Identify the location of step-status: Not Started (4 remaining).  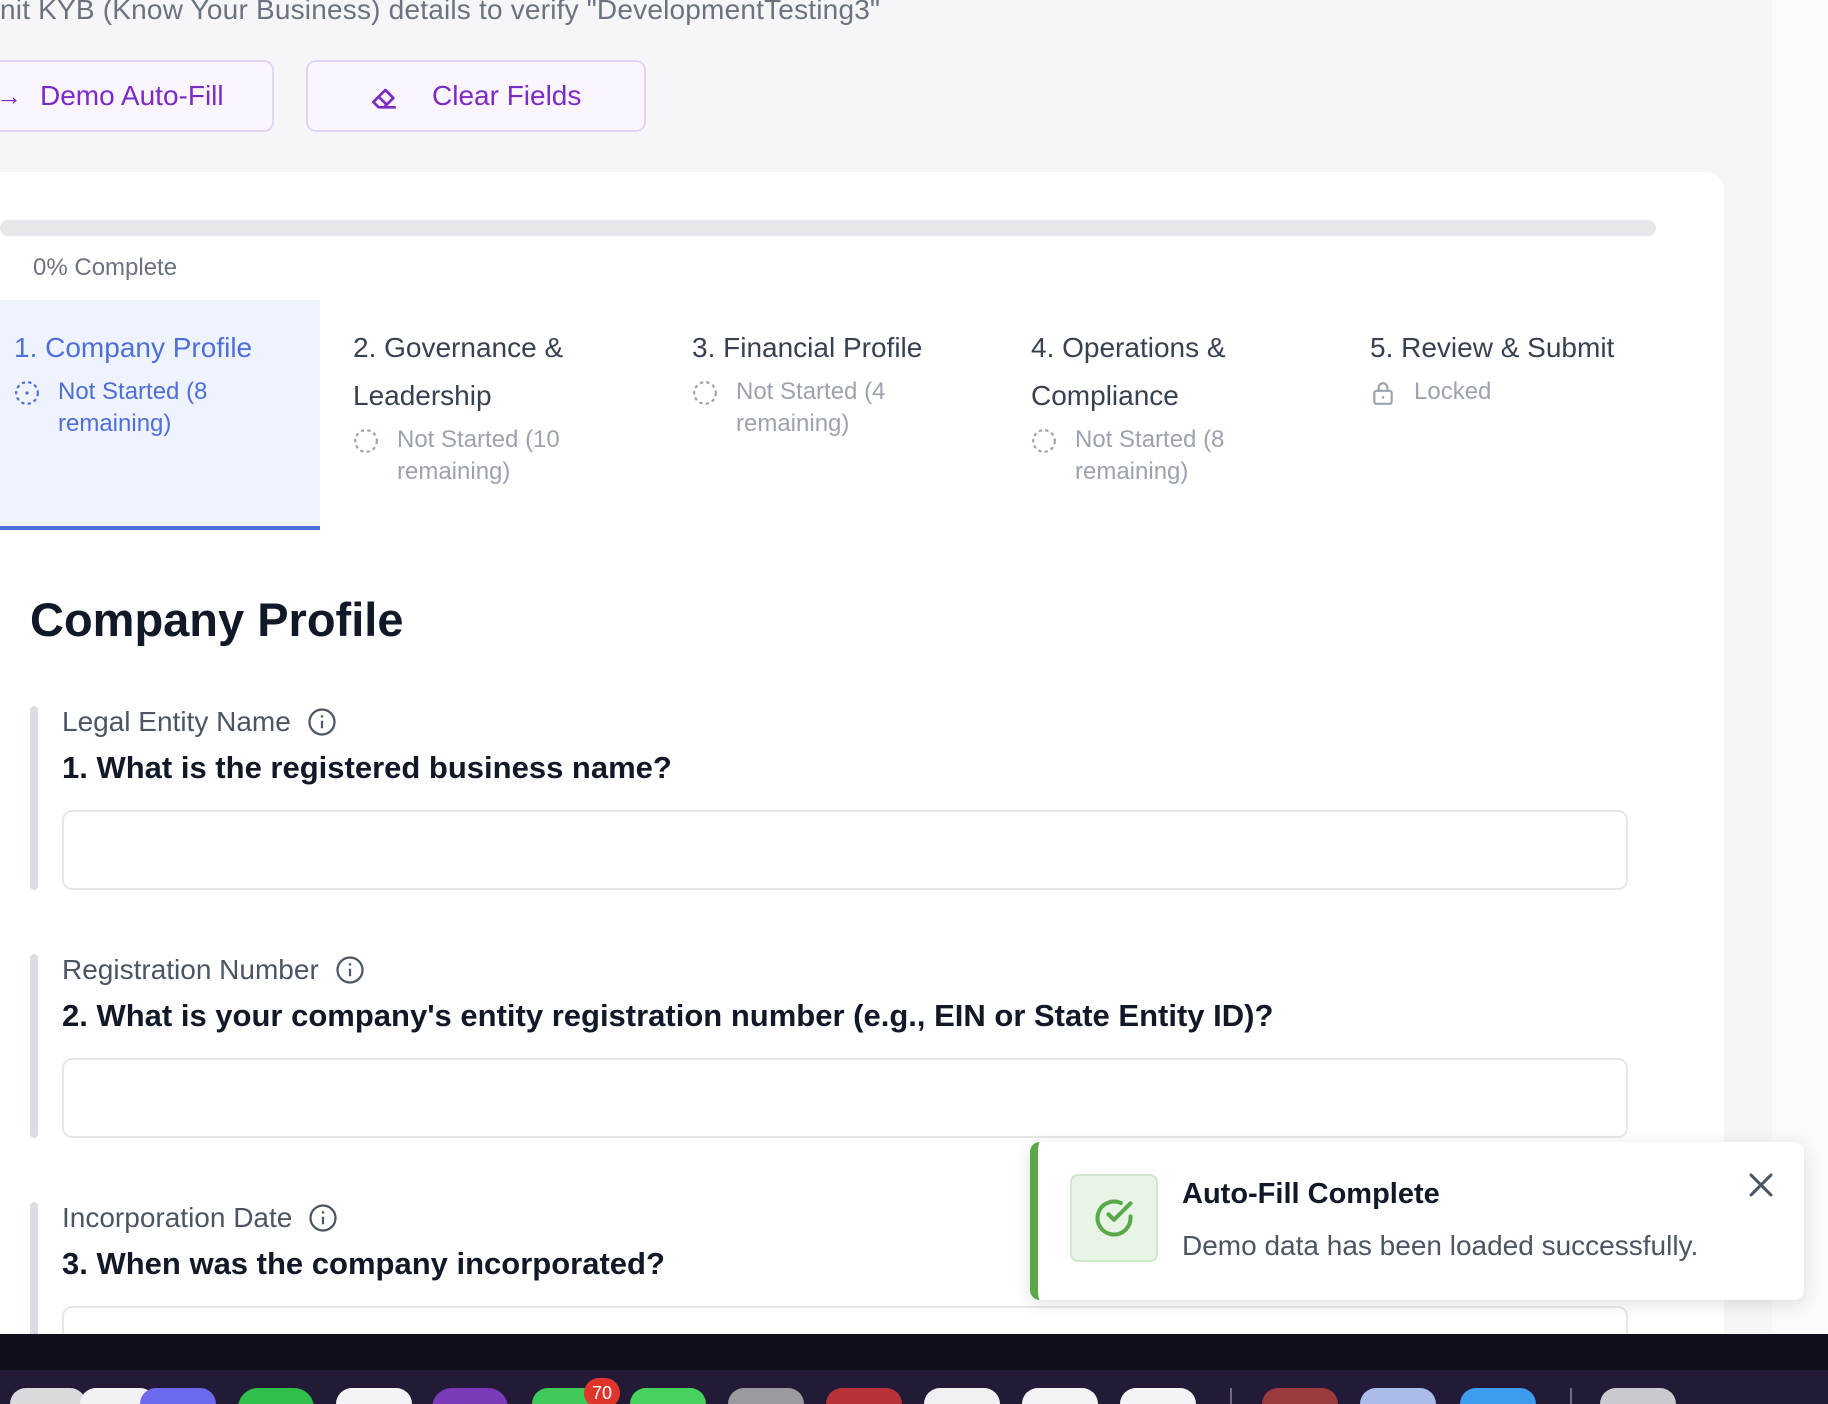
(842, 408).